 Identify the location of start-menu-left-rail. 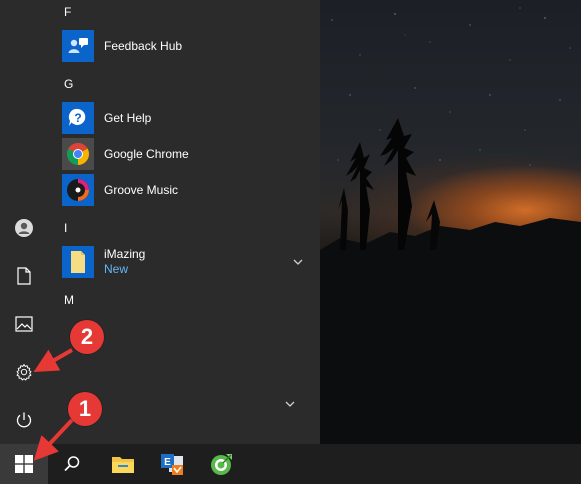
(24, 222).